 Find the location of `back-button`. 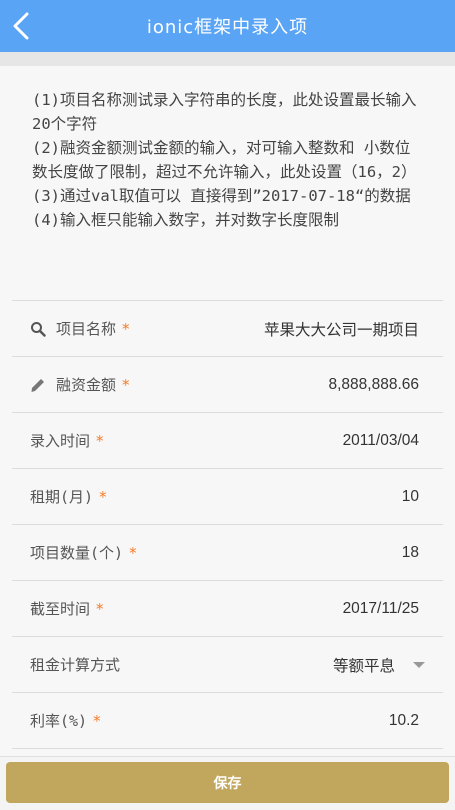

back-button is located at coordinates (21, 26).